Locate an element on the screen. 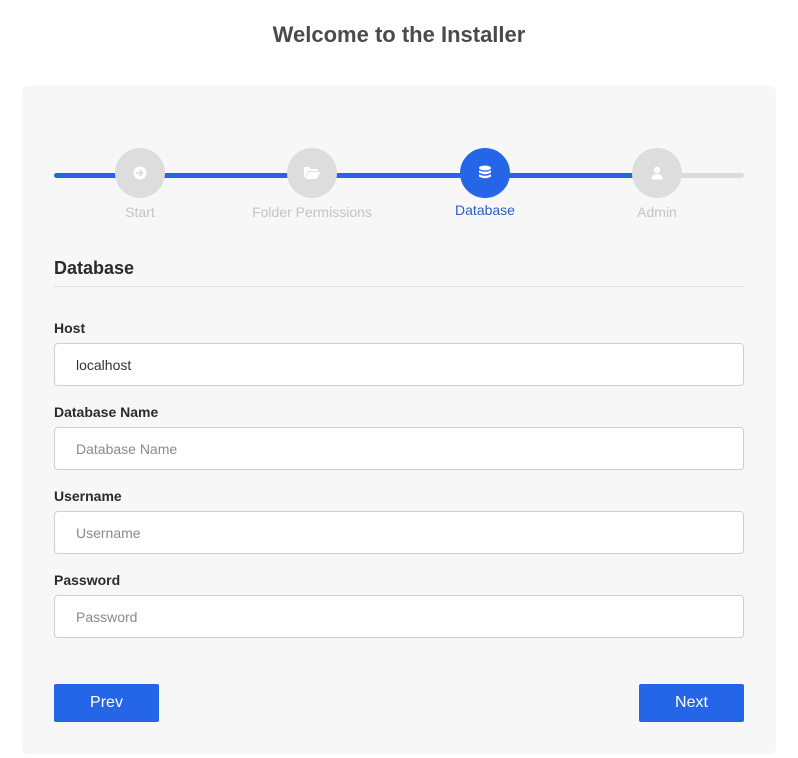  step-start: Start is located at coordinates (140, 184).